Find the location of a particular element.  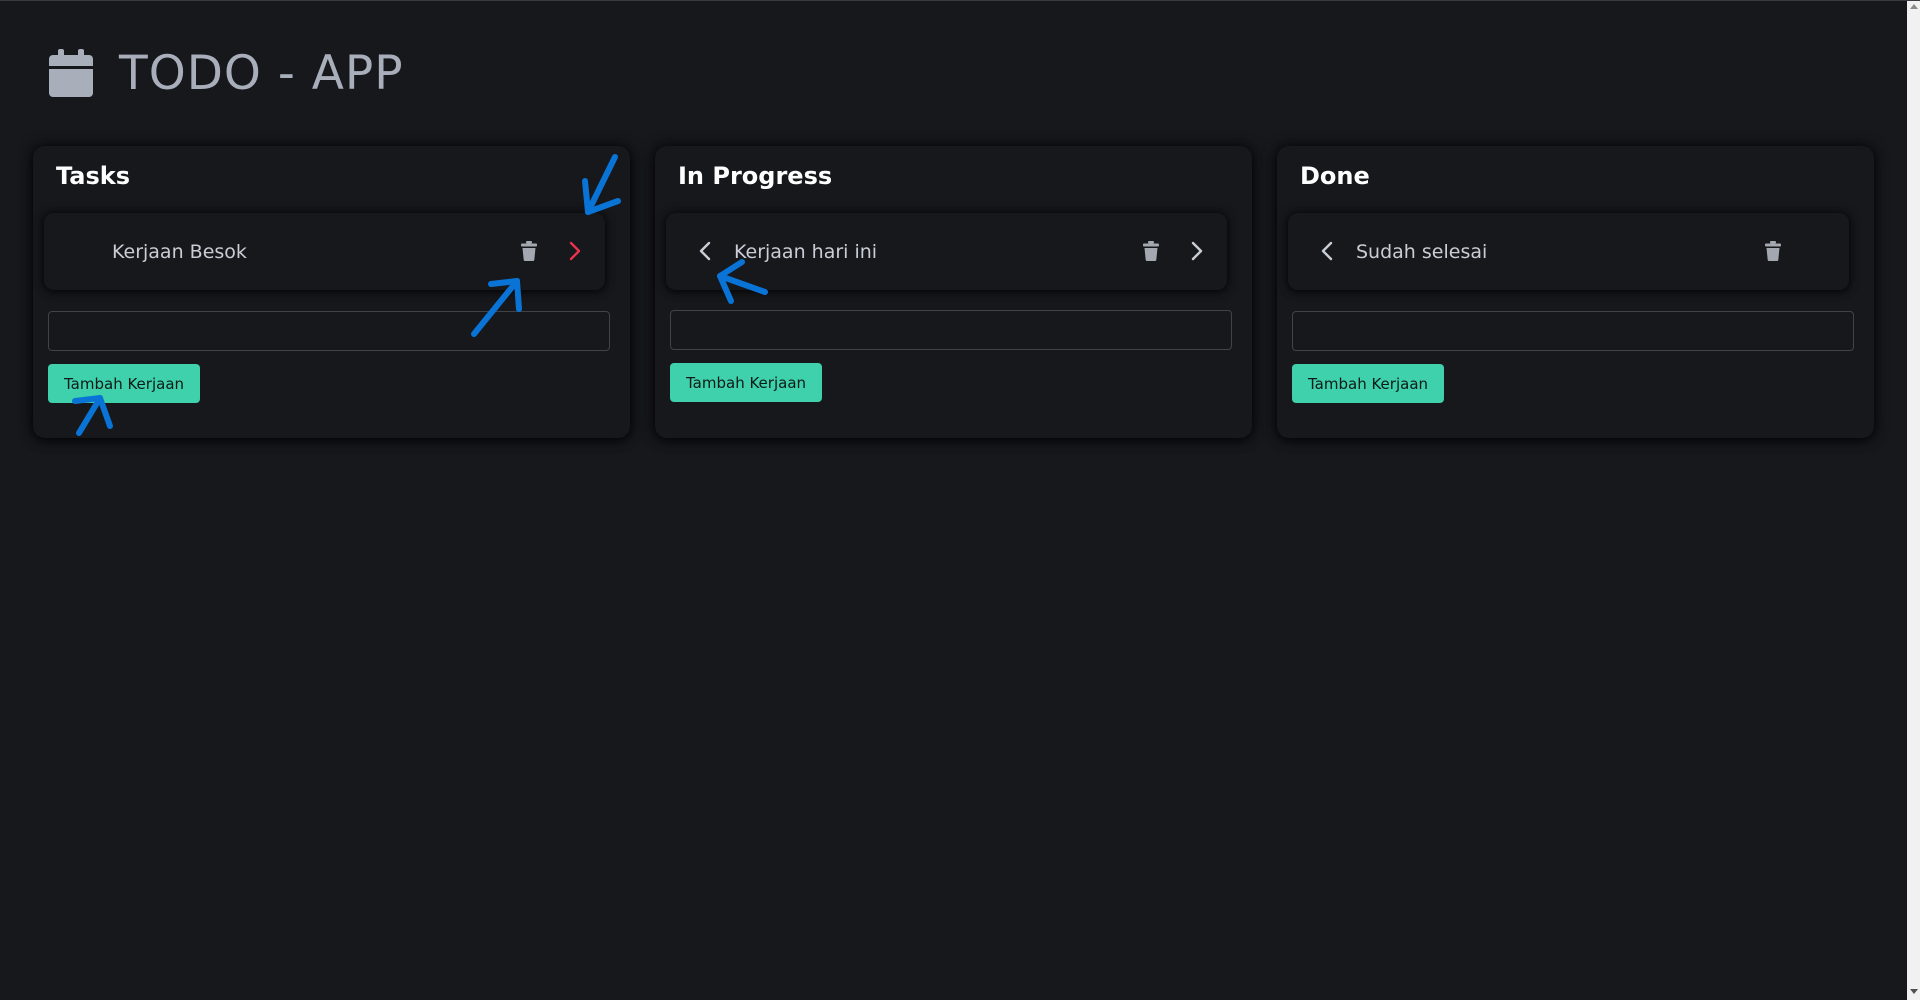

column-tasks: Tasks Kerjaan Besok Tambah Kerjaan is located at coordinates (331, 292).